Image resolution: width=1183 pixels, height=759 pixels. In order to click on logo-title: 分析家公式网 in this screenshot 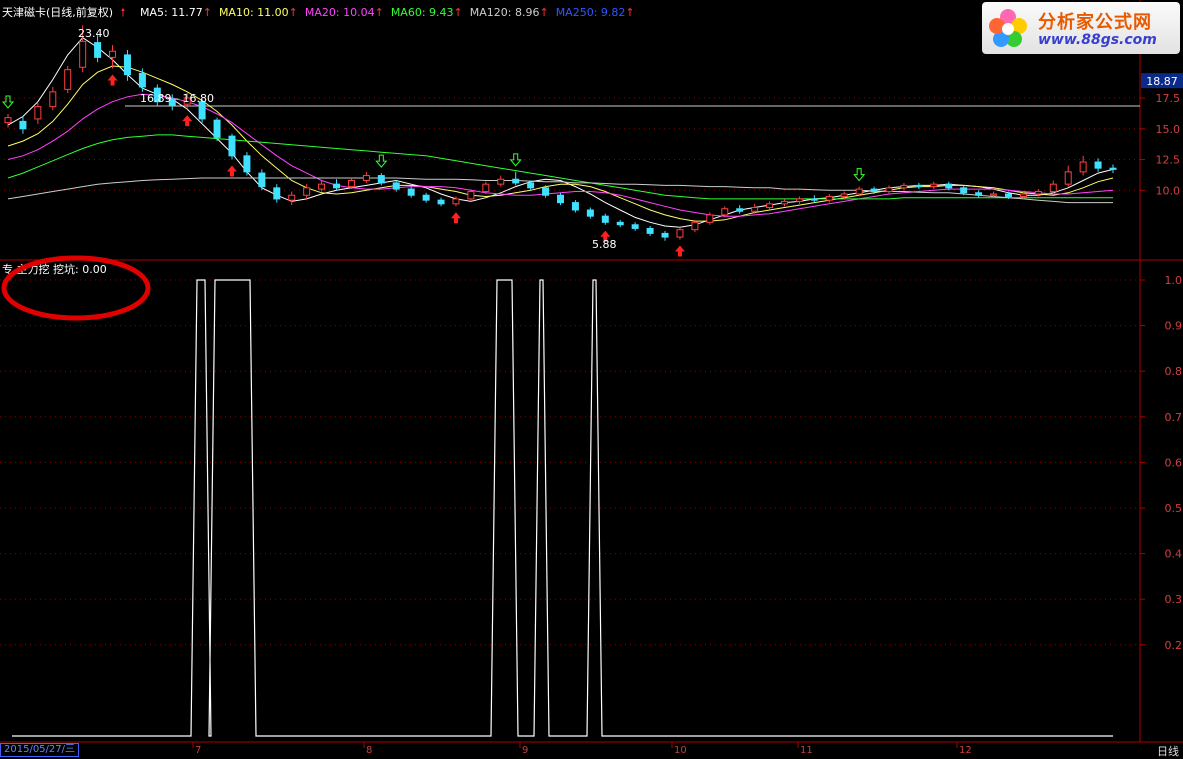, I will do `click(1095, 22)`.